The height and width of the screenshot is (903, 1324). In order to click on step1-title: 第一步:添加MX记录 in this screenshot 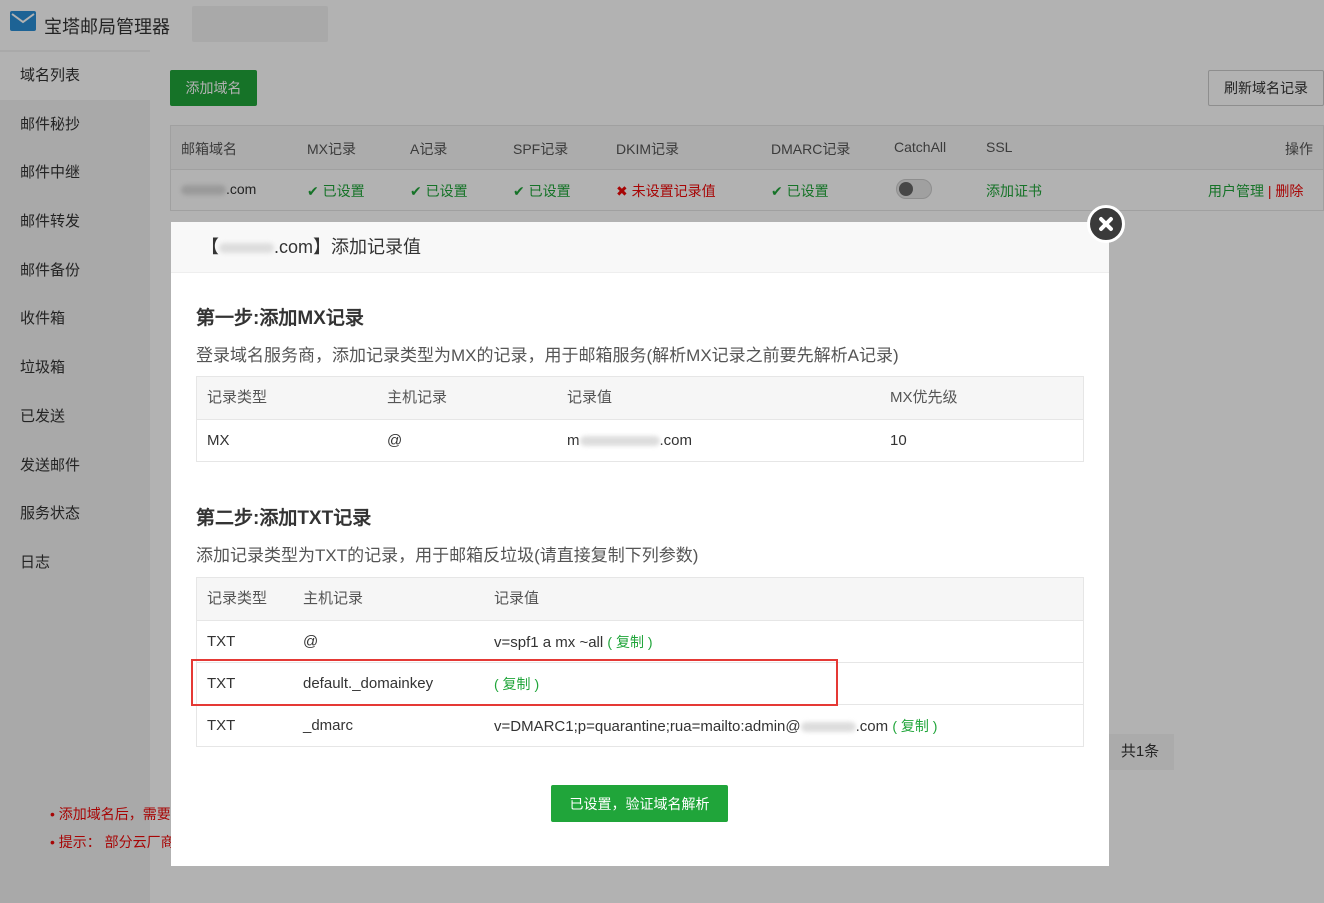, I will do `click(280, 318)`.